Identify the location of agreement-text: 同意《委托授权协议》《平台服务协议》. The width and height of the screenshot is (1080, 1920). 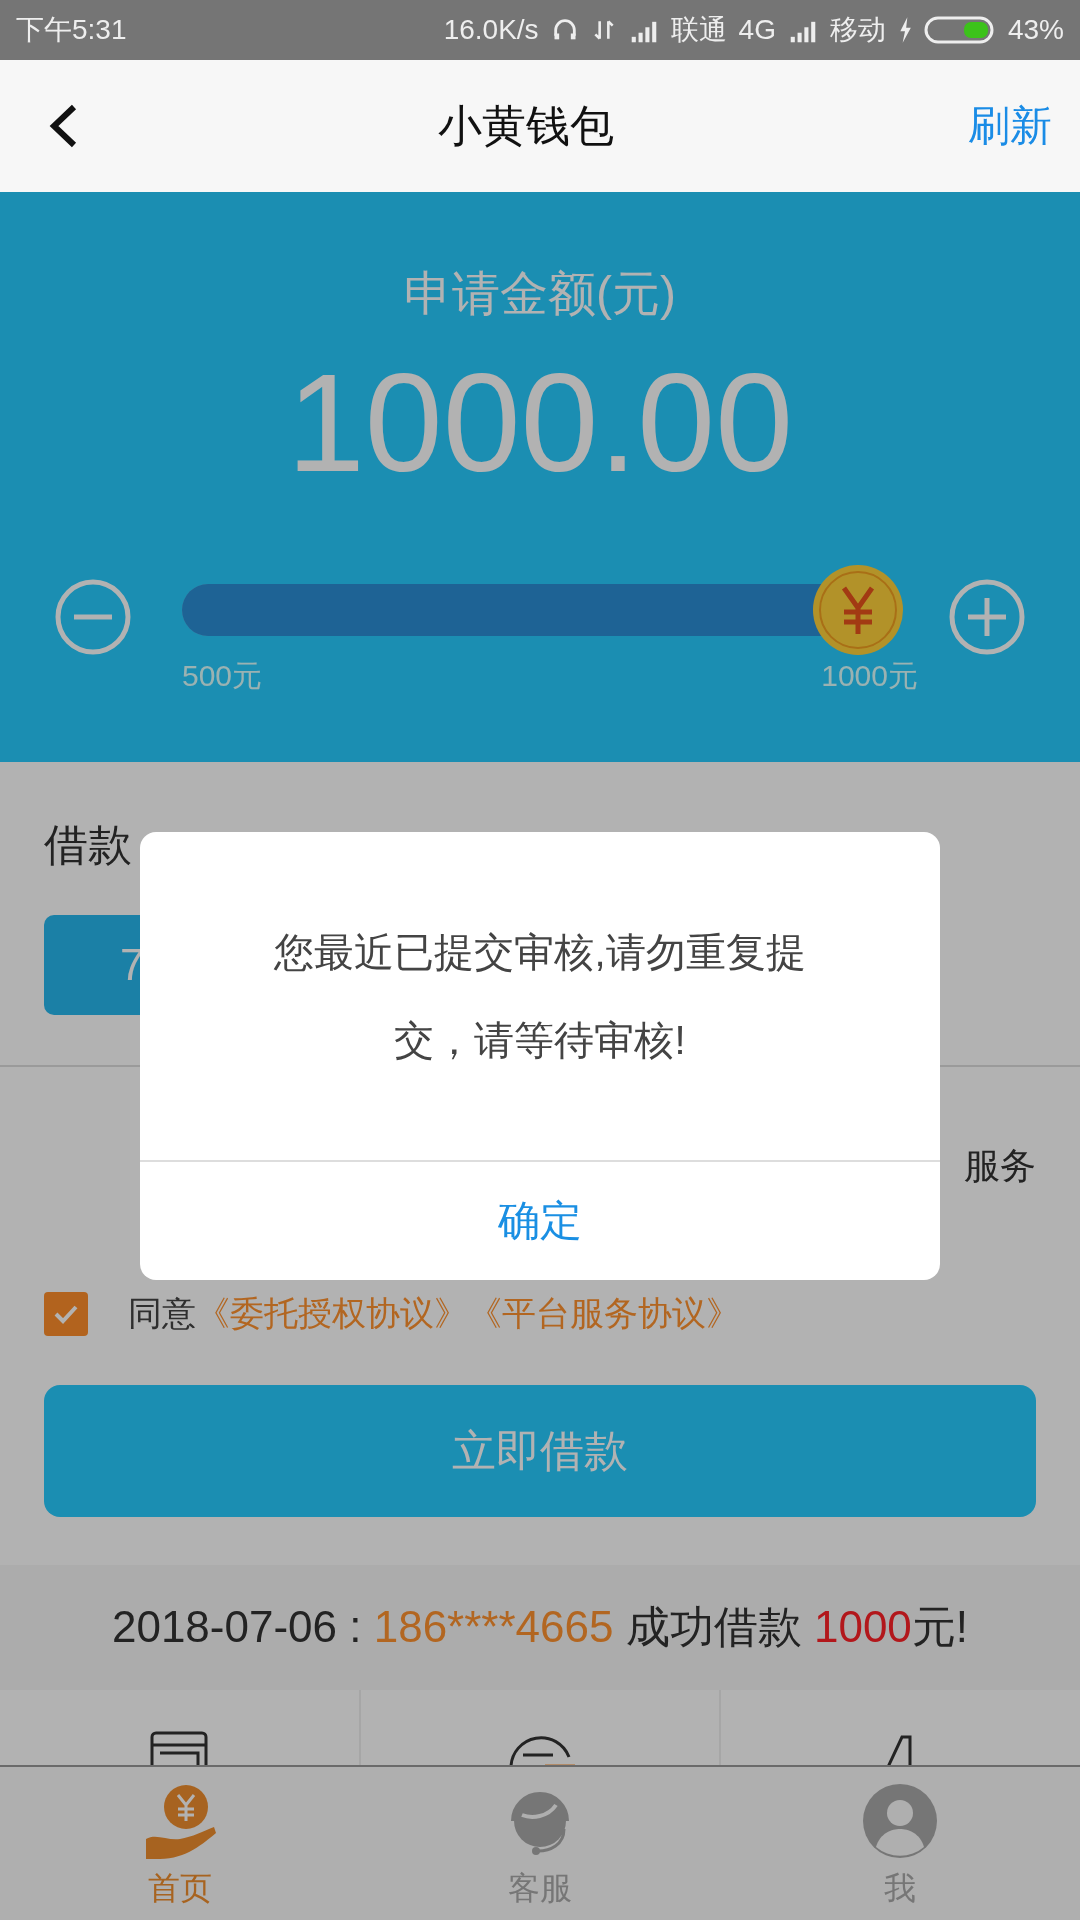
(434, 1313).